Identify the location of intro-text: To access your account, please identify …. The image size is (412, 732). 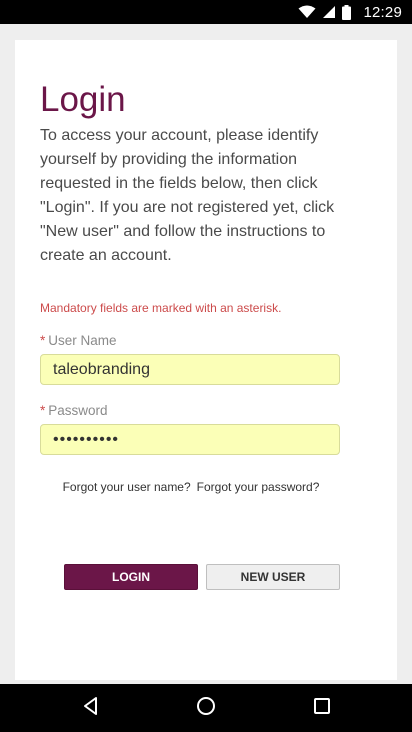
(187, 195).